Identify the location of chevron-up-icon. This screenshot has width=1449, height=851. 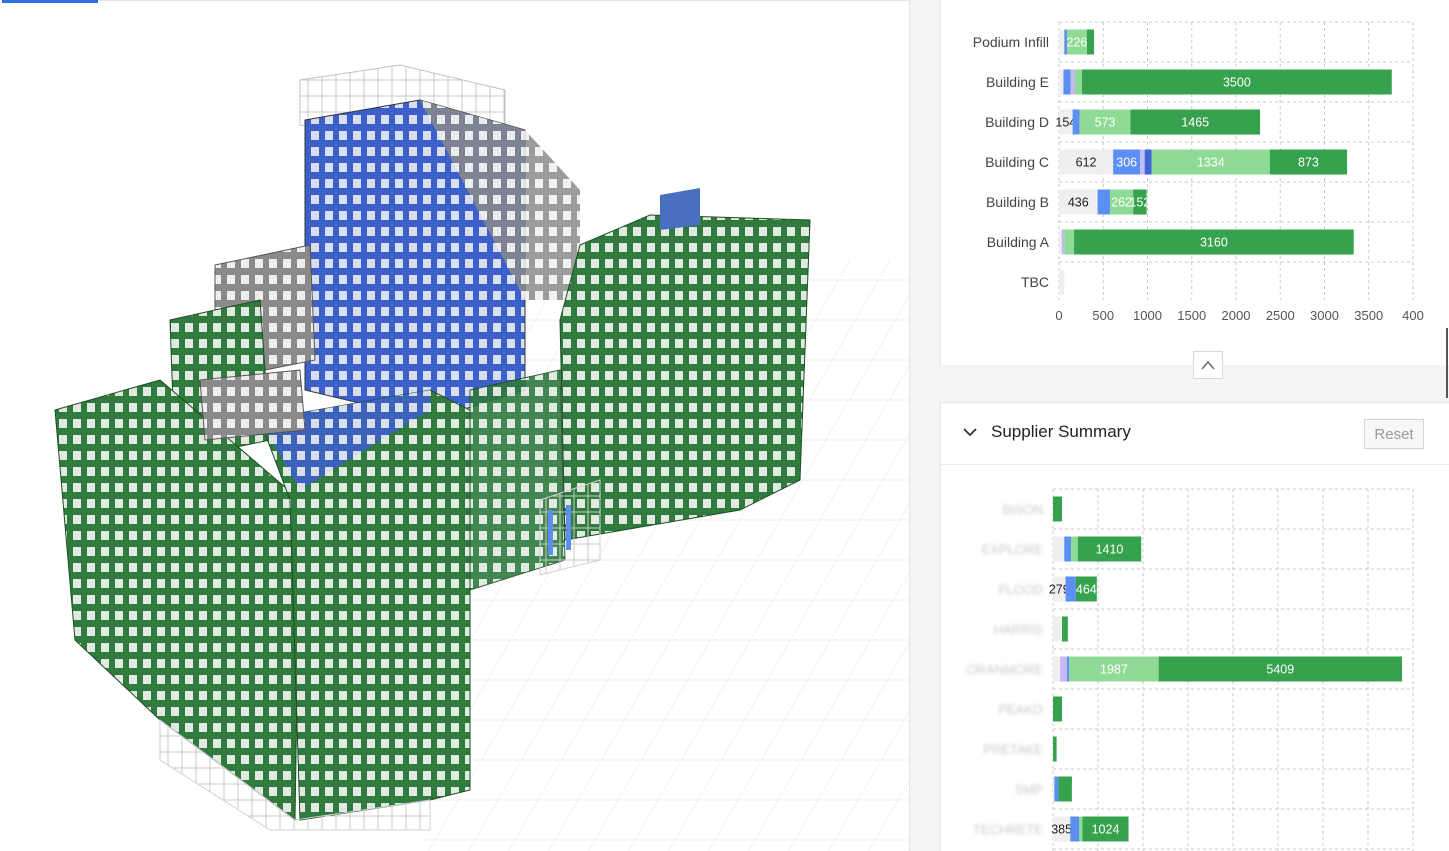
(1208, 365).